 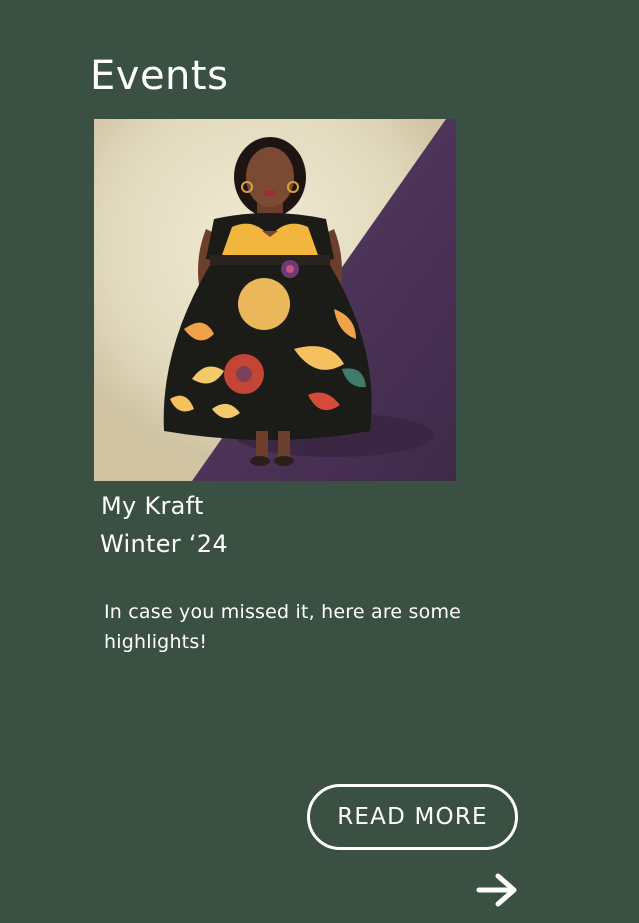 What do you see at coordinates (498, 890) in the screenshot?
I see `arrow-right-icon` at bounding box center [498, 890].